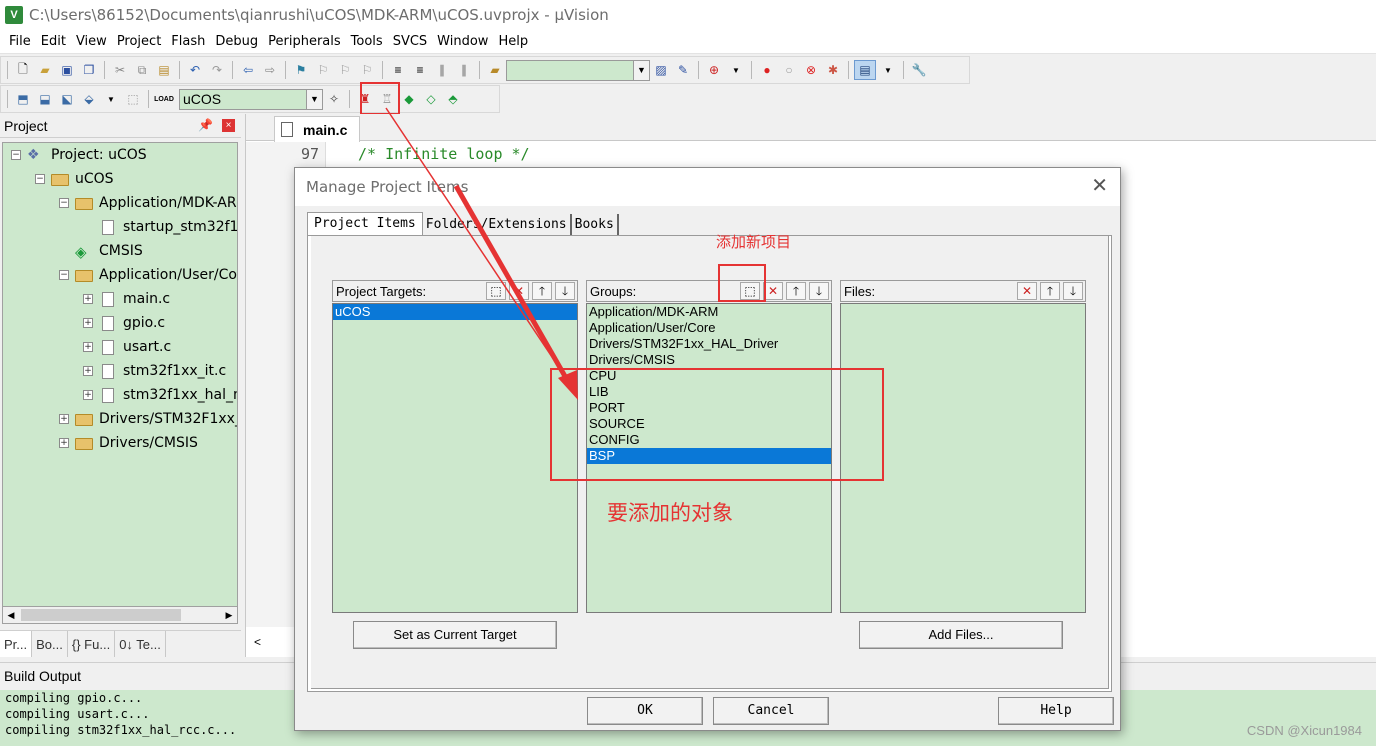  Describe the element at coordinates (455, 458) in the screenshot. I see `targets-list: uCOS` at that location.